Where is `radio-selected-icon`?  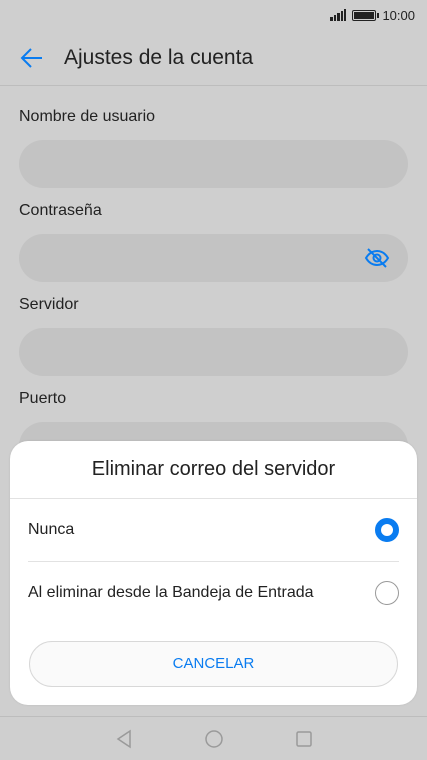
radio-selected-icon is located at coordinates (387, 530).